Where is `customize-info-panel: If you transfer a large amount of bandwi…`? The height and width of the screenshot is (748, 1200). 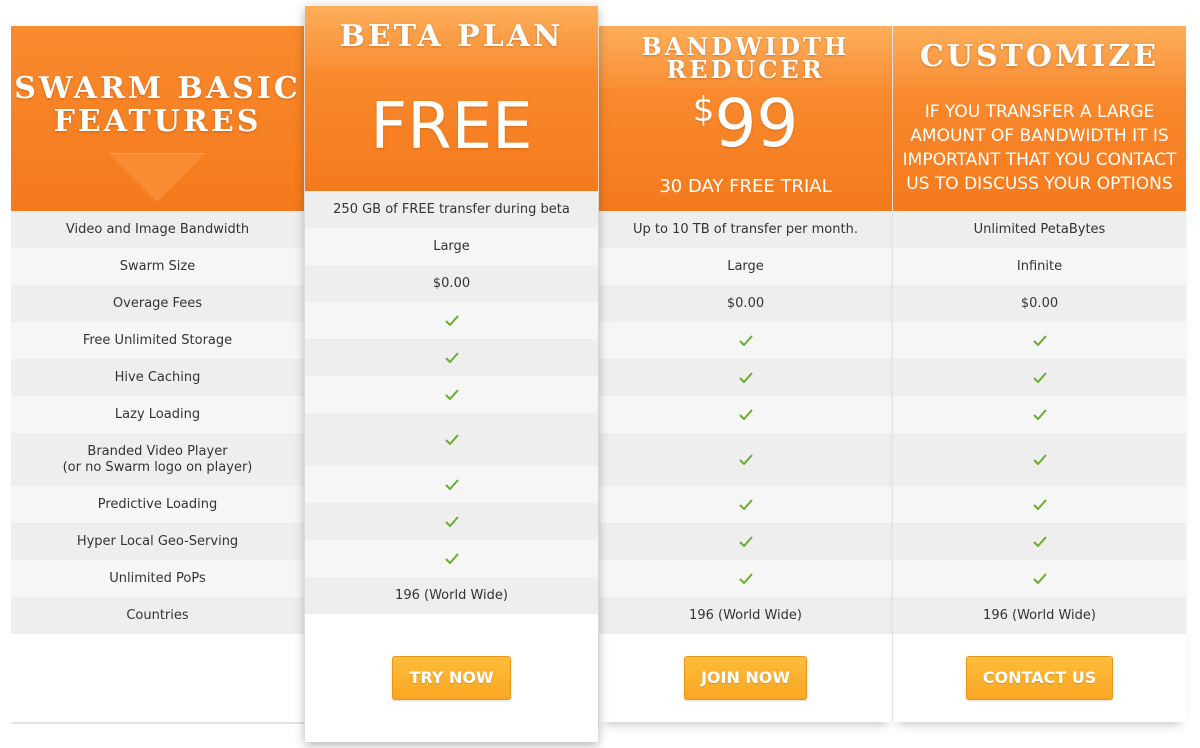
customize-info-panel: If you transfer a large amount of bandwi… is located at coordinates (1039, 149).